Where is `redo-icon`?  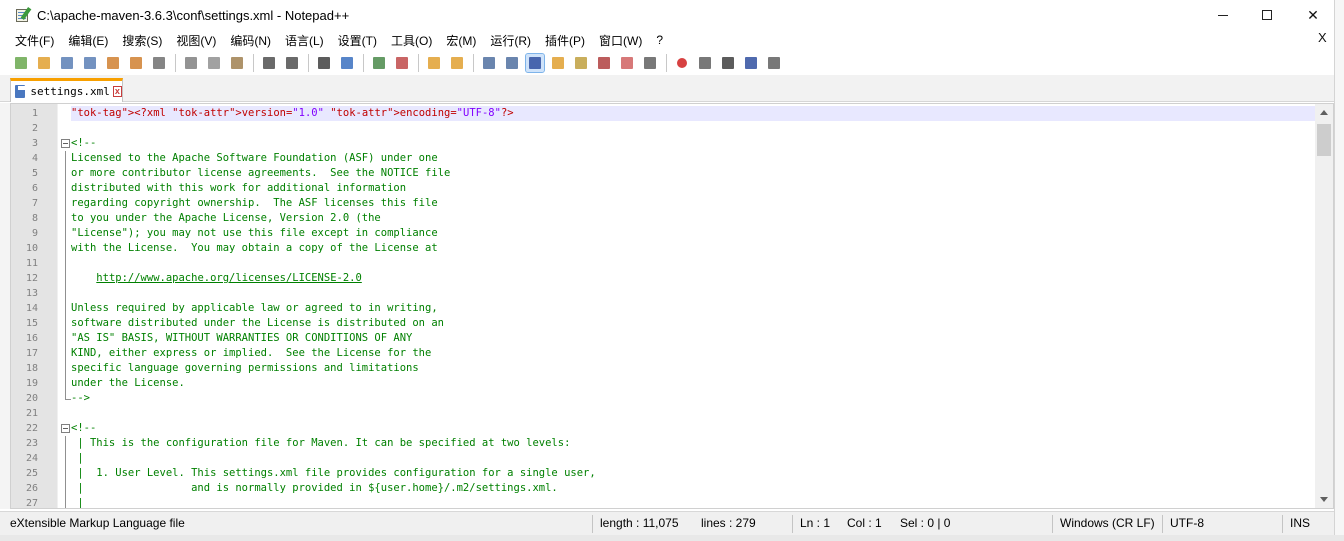
redo-icon is located at coordinates (292, 63).